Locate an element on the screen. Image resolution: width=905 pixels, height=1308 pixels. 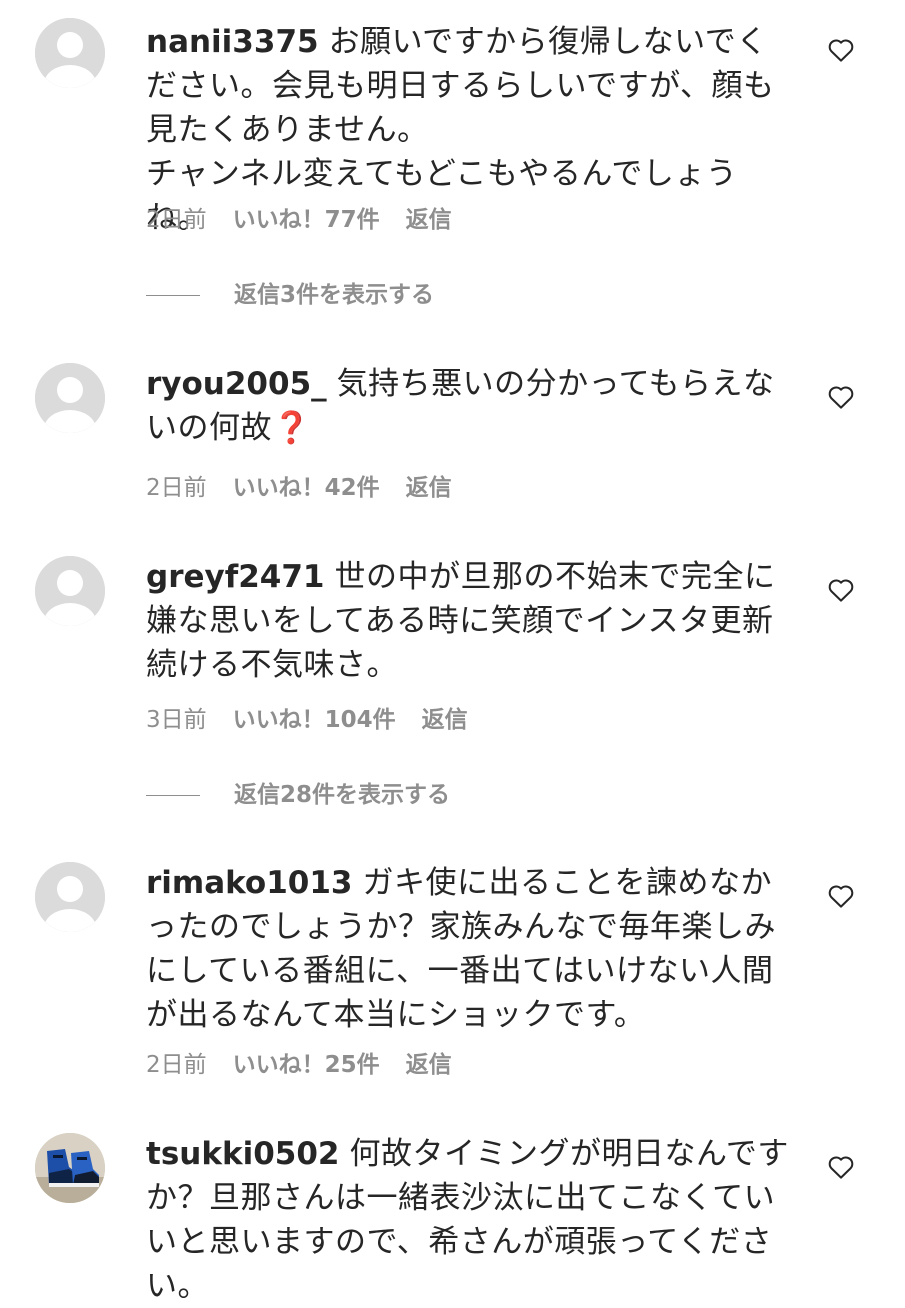
comment-username: tsukki0502 is located at coordinates (242, 1154).